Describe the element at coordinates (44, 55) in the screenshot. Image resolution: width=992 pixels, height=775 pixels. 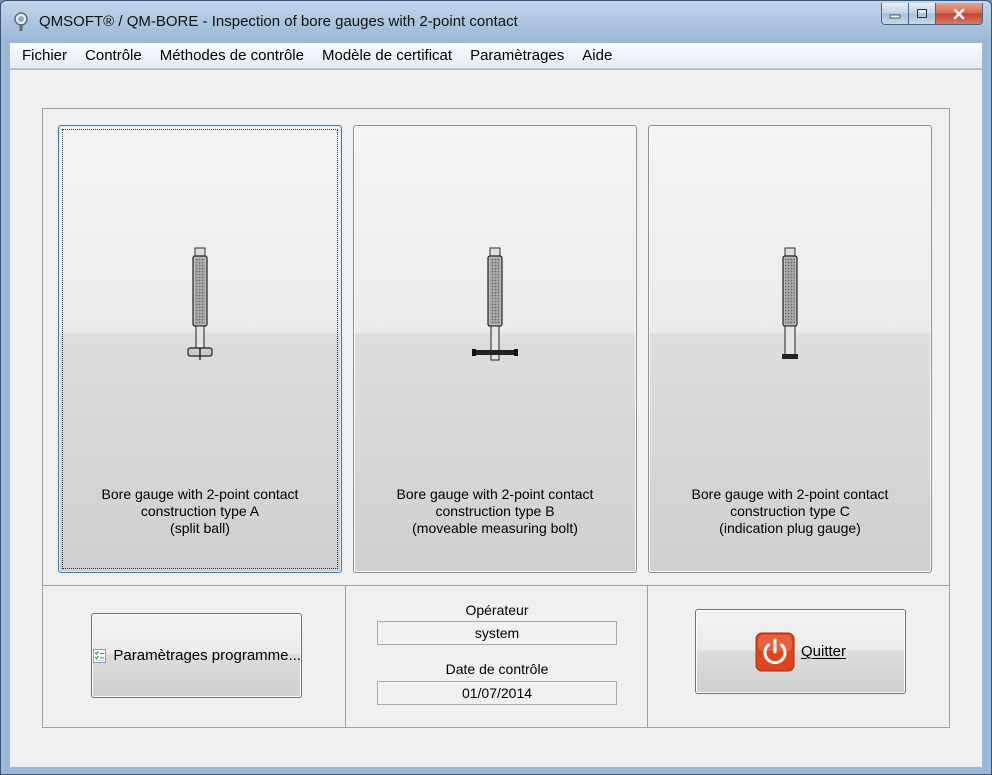
I see `menu-fichier: Fichier` at that location.